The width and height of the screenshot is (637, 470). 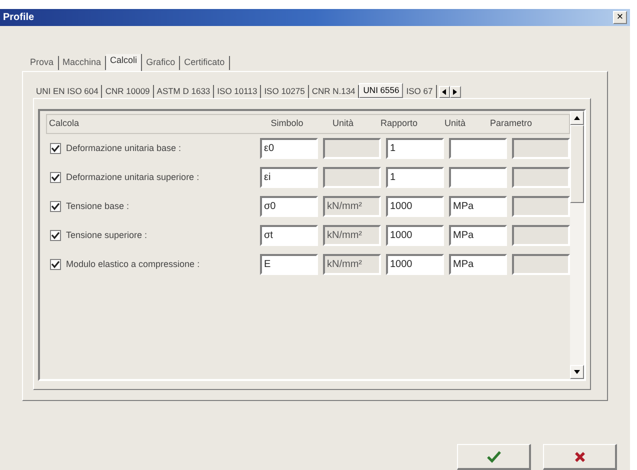 I want to click on column-header: Calcola, so click(x=64, y=123).